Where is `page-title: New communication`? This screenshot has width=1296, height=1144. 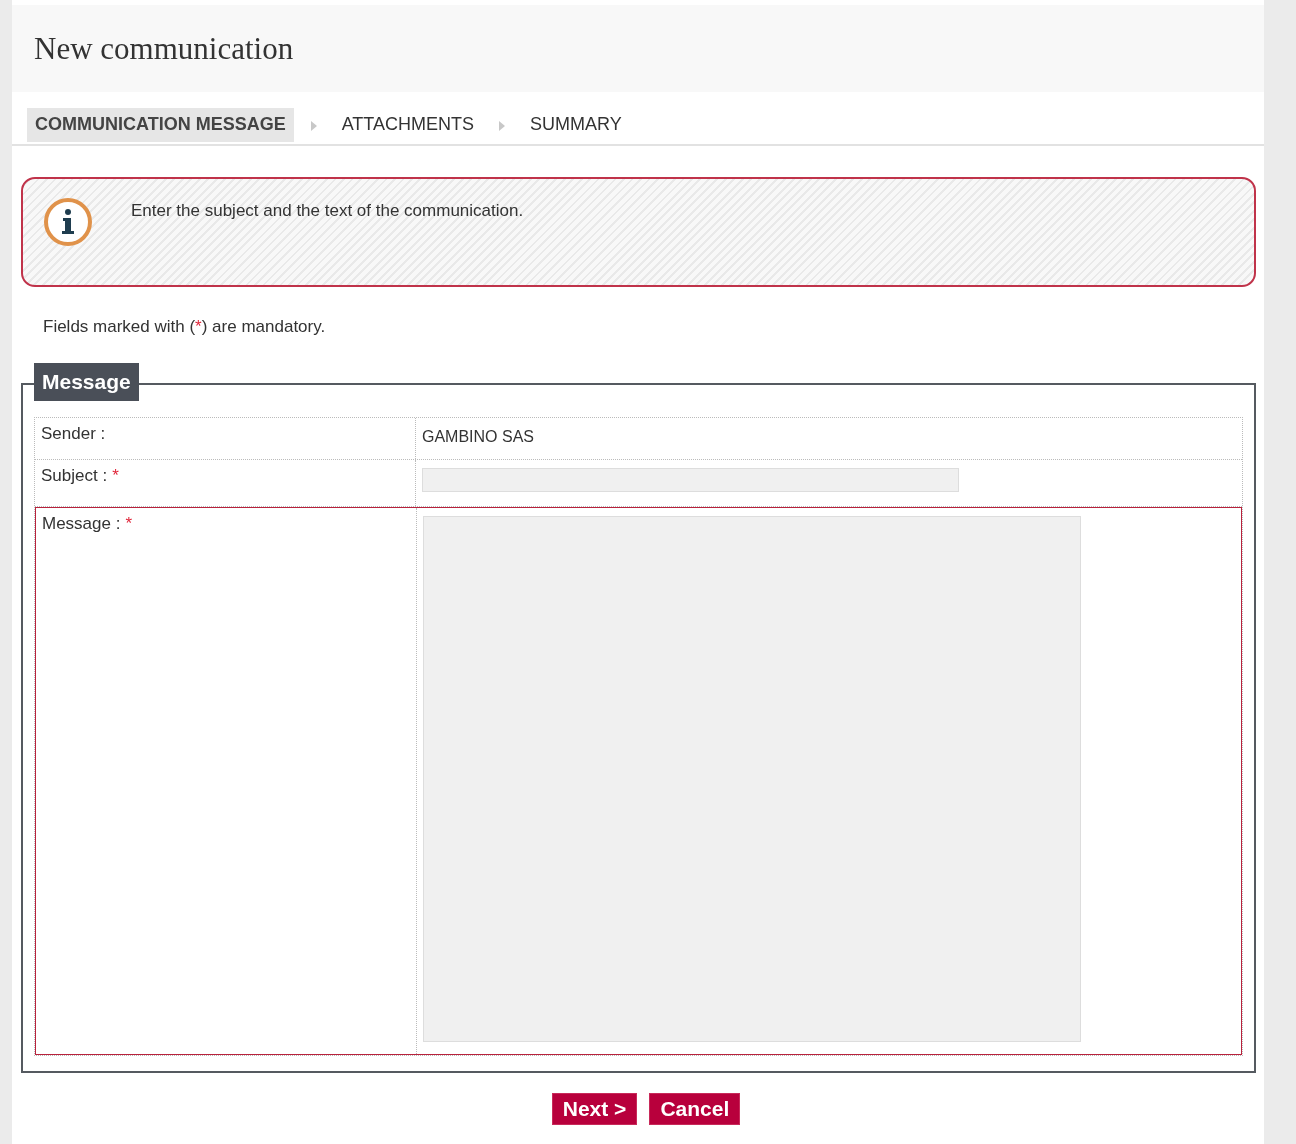 page-title: New communication is located at coordinates (164, 48).